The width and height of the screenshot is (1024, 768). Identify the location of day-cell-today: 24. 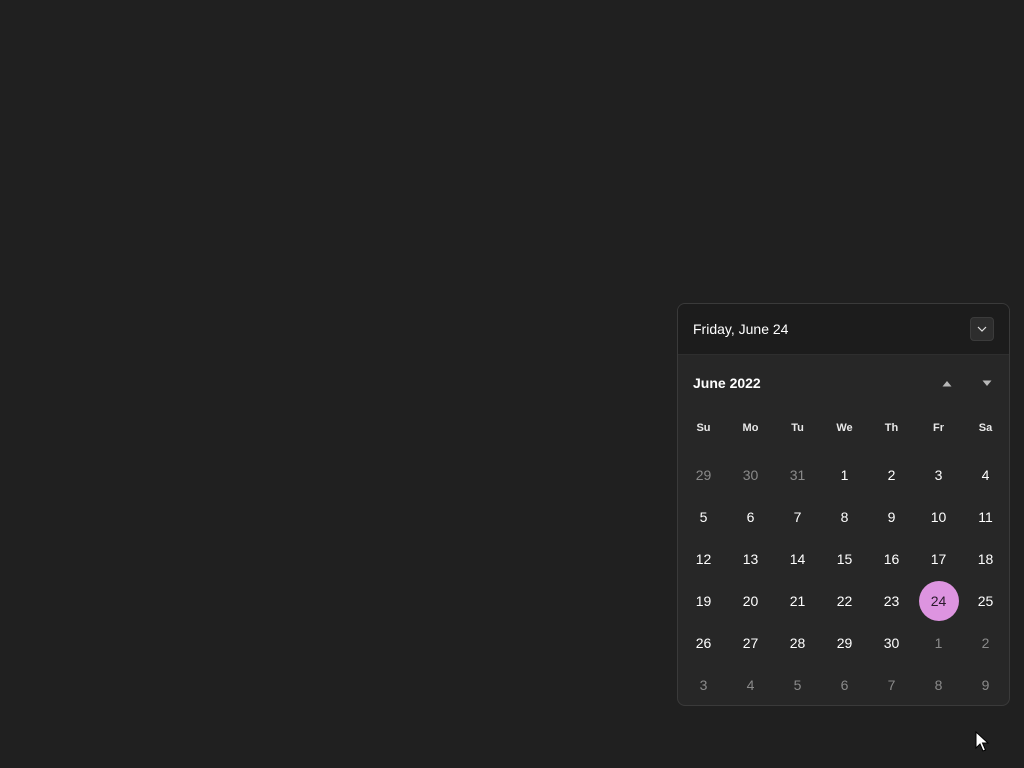
(938, 601).